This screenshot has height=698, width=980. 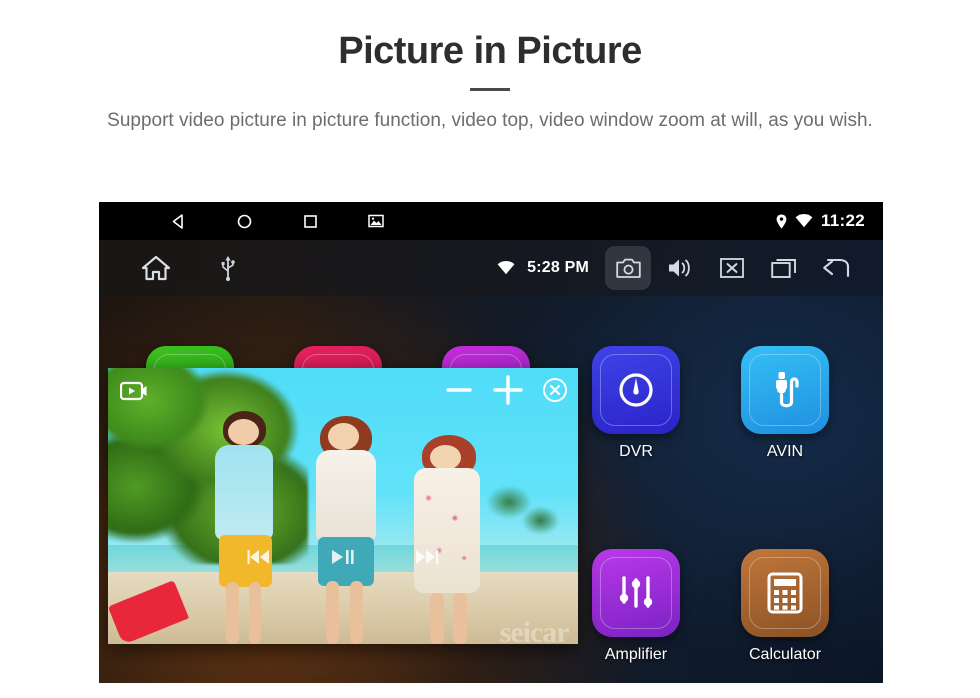 I want to click on pip-enlarge-button, so click(x=508, y=390).